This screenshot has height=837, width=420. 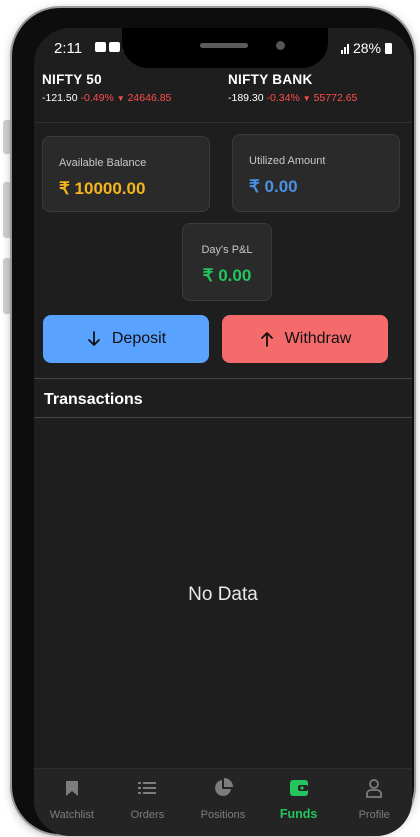 What do you see at coordinates (292, 88) in the screenshot?
I see `ticker-nifty-bank: NIFTY BANK -189.30 -0.34% ▼ 55772.65` at bounding box center [292, 88].